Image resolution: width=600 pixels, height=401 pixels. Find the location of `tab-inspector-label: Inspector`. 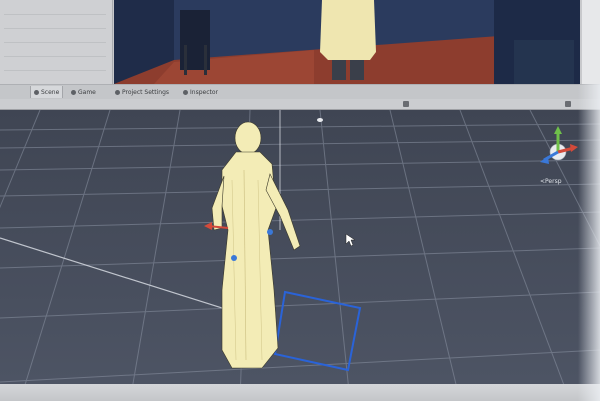

tab-inspector-label: Inspector is located at coordinates (204, 92).